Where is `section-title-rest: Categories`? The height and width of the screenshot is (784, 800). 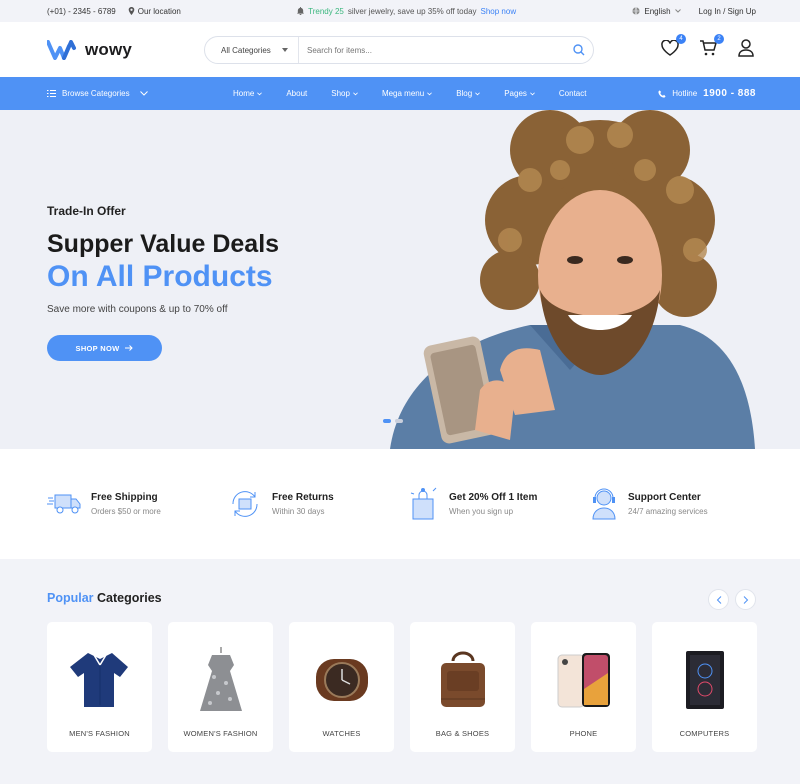
section-title-rest: Categories is located at coordinates (129, 598).